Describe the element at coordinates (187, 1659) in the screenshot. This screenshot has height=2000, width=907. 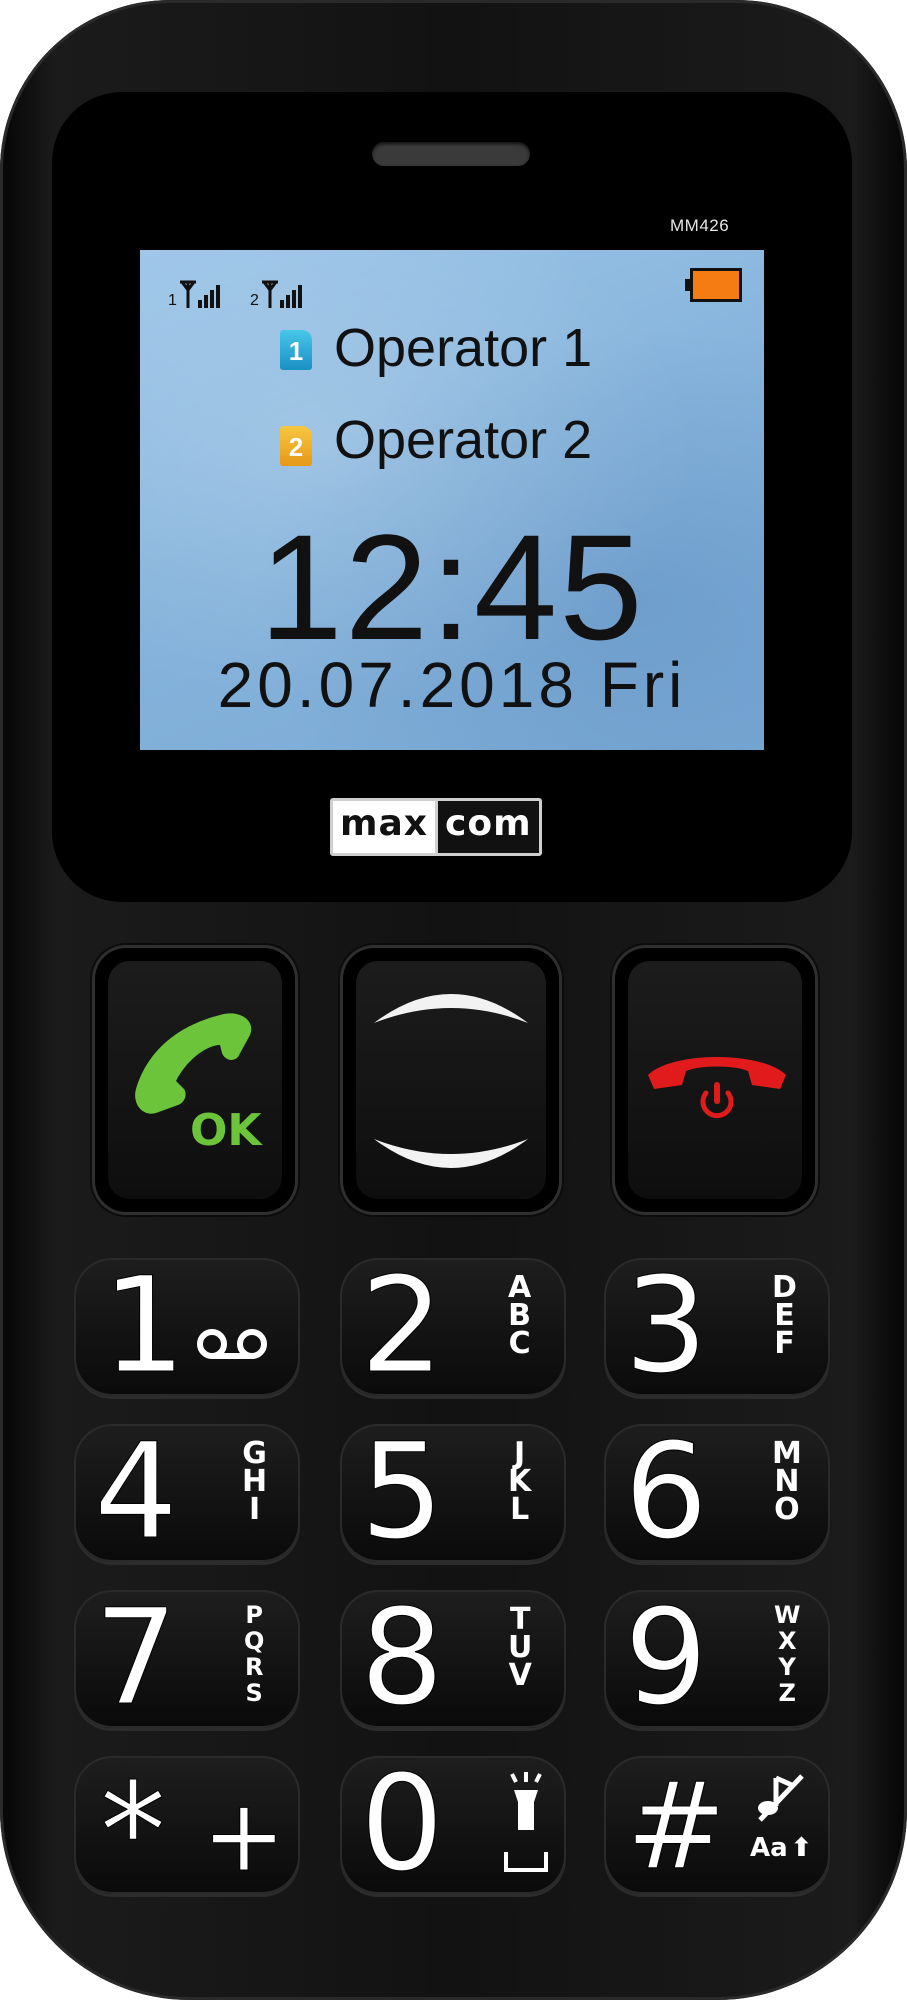
I see `key-7: 7 P Q R S` at that location.